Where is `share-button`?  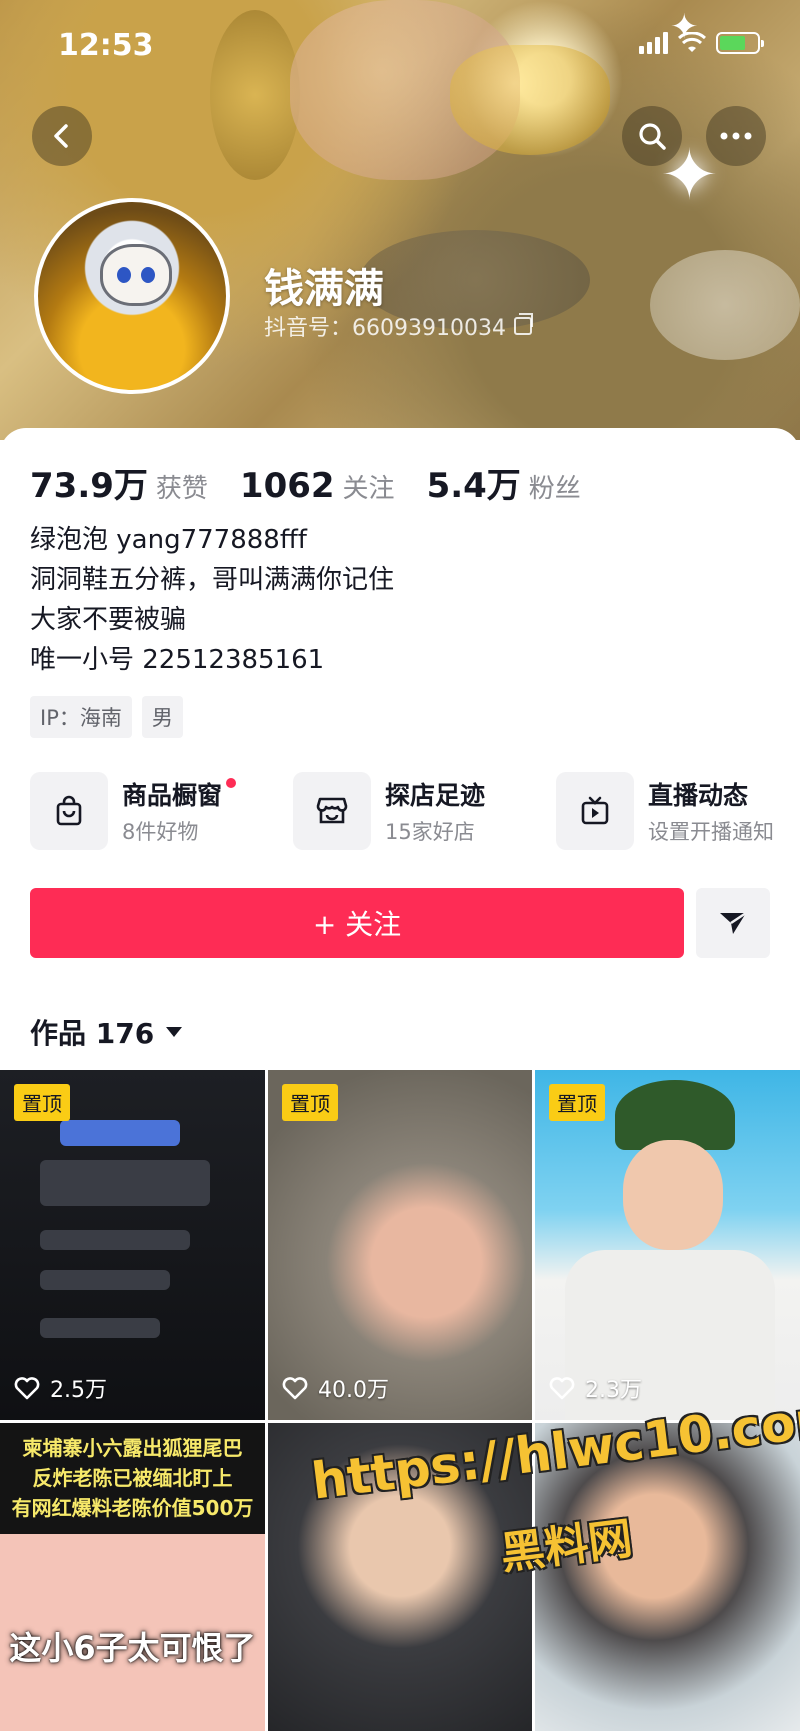 share-button is located at coordinates (733, 923).